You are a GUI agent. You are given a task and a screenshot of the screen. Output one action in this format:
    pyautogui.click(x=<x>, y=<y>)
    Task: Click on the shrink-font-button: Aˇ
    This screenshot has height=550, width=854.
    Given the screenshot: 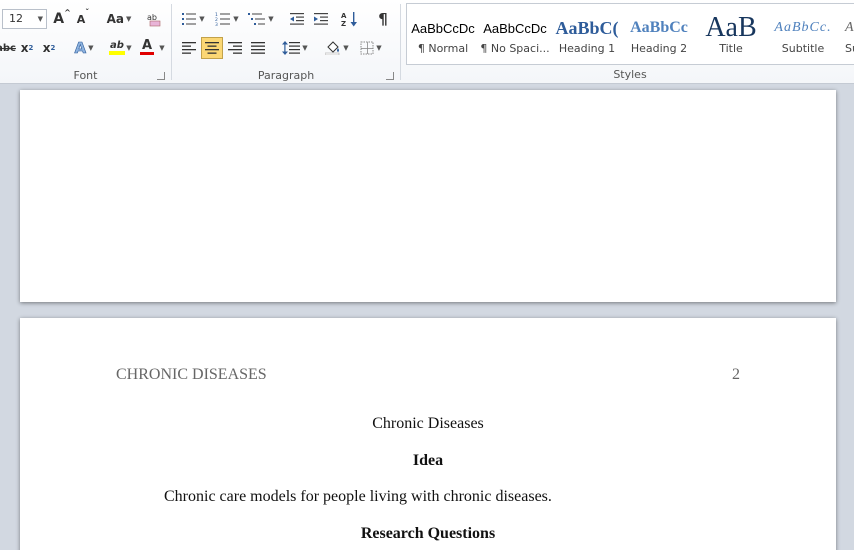 What is the action you would take?
    pyautogui.click(x=83, y=19)
    